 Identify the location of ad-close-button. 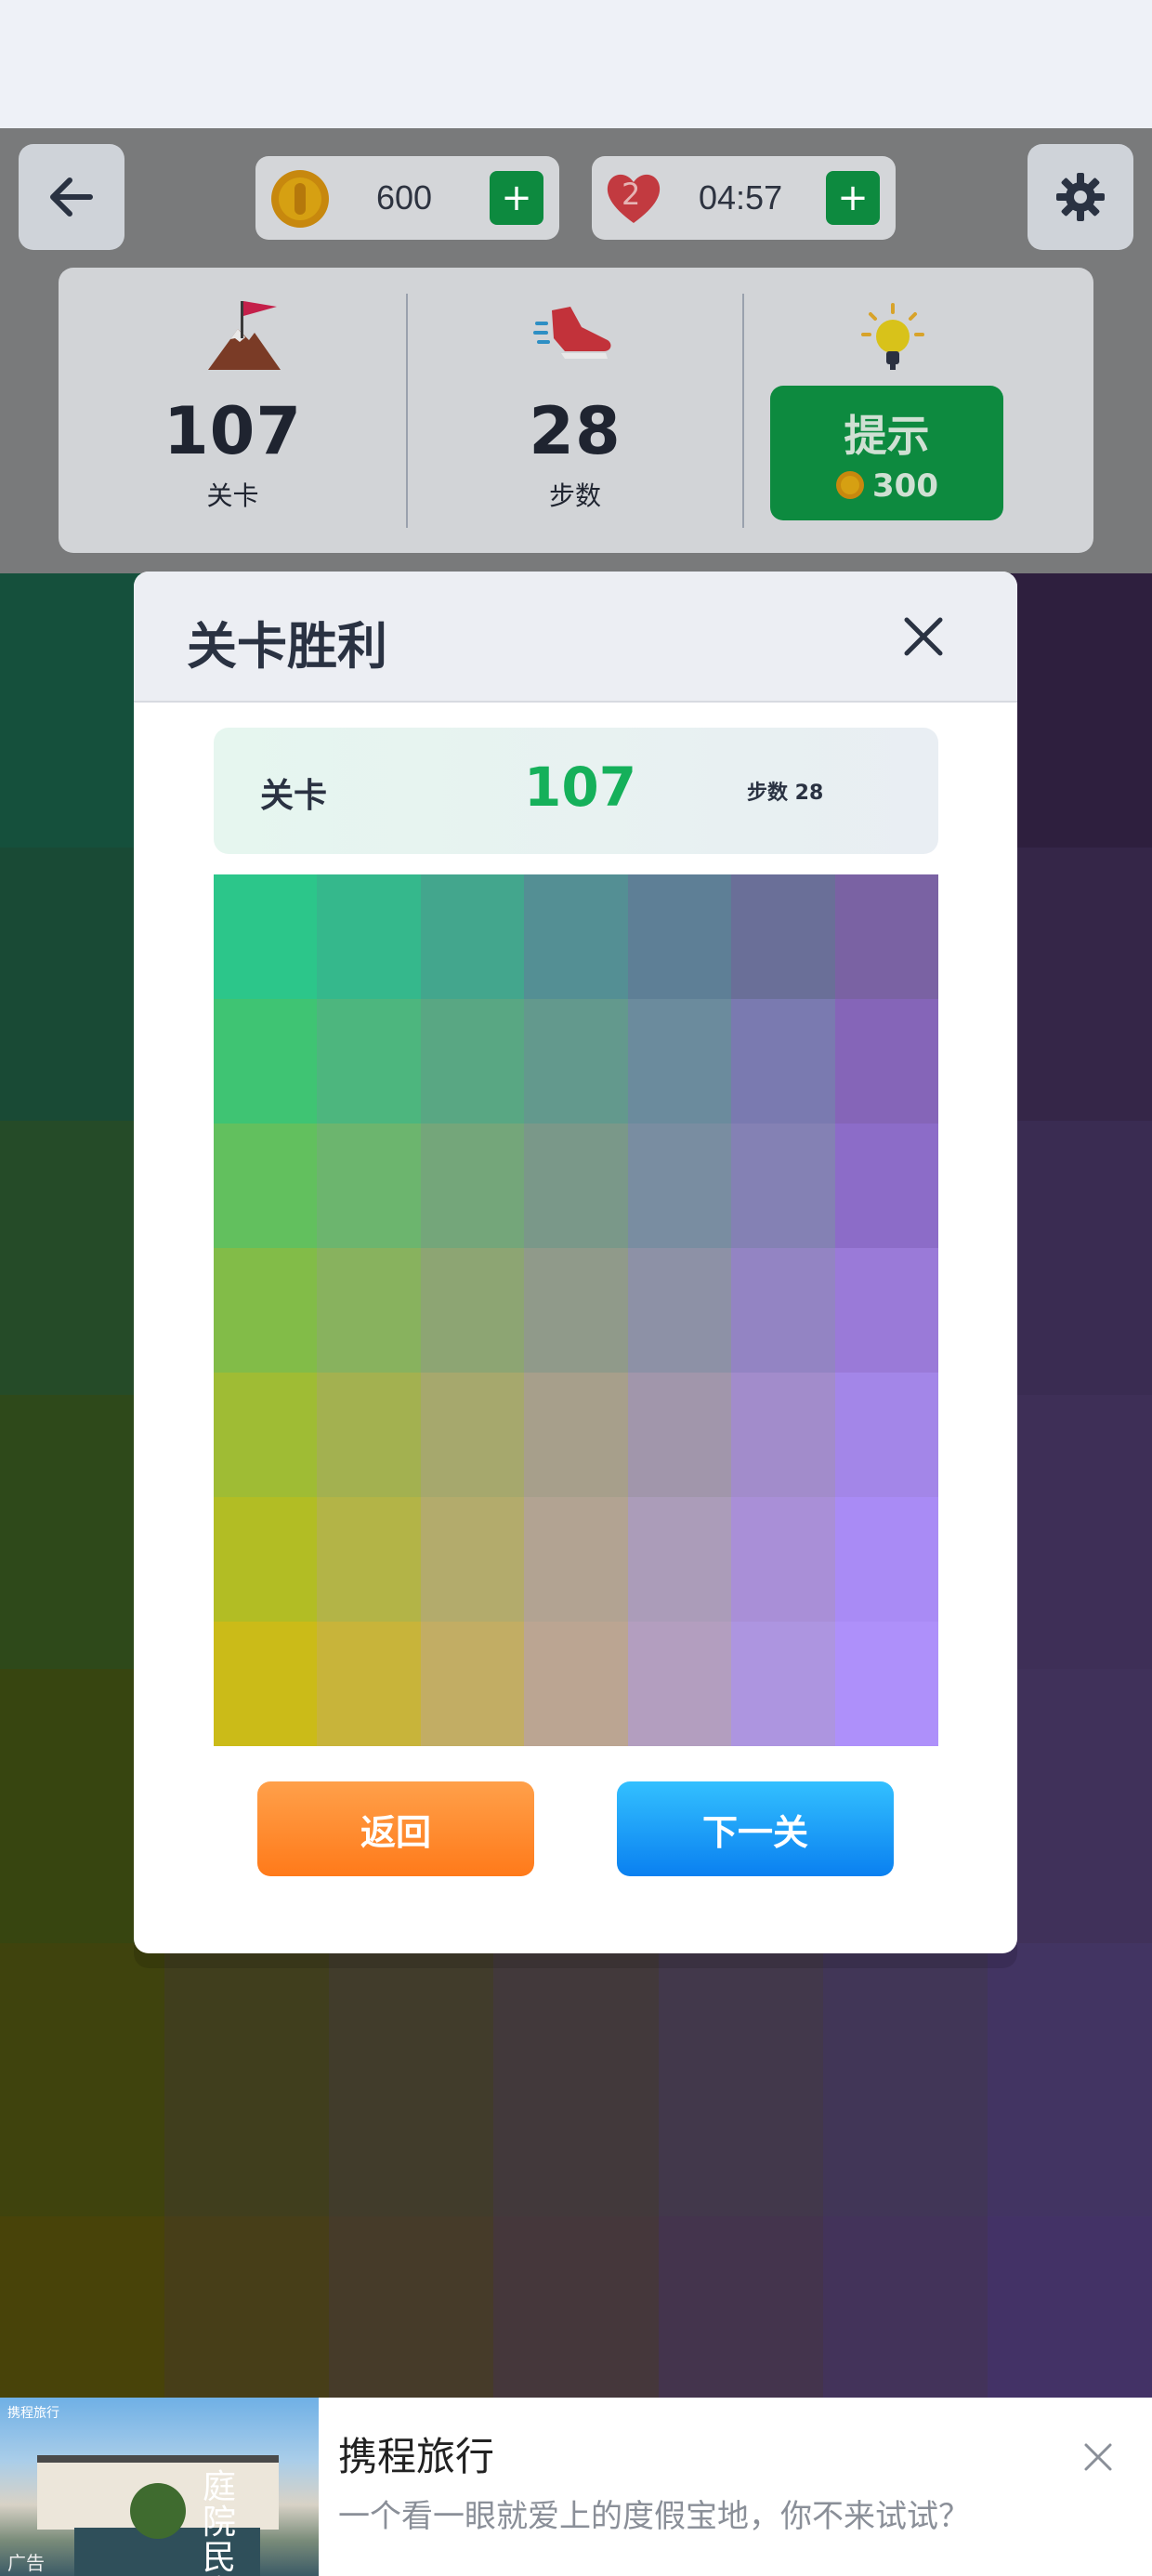
(1098, 2457).